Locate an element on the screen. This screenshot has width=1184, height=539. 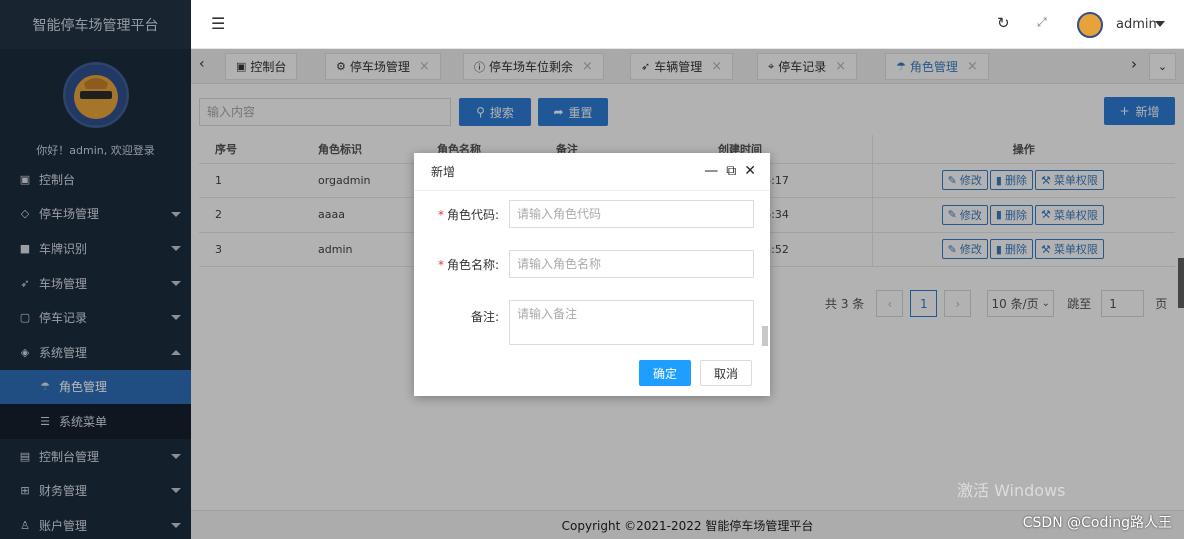
caret-down-icon is located at coordinates (1160, 24).